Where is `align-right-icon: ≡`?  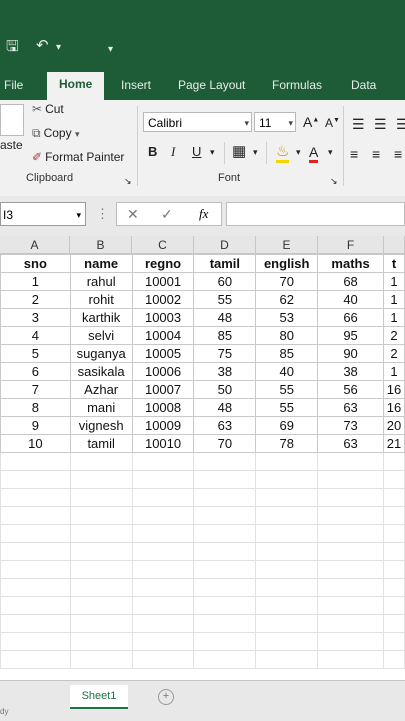
align-right-icon: ≡ is located at coordinates (398, 154).